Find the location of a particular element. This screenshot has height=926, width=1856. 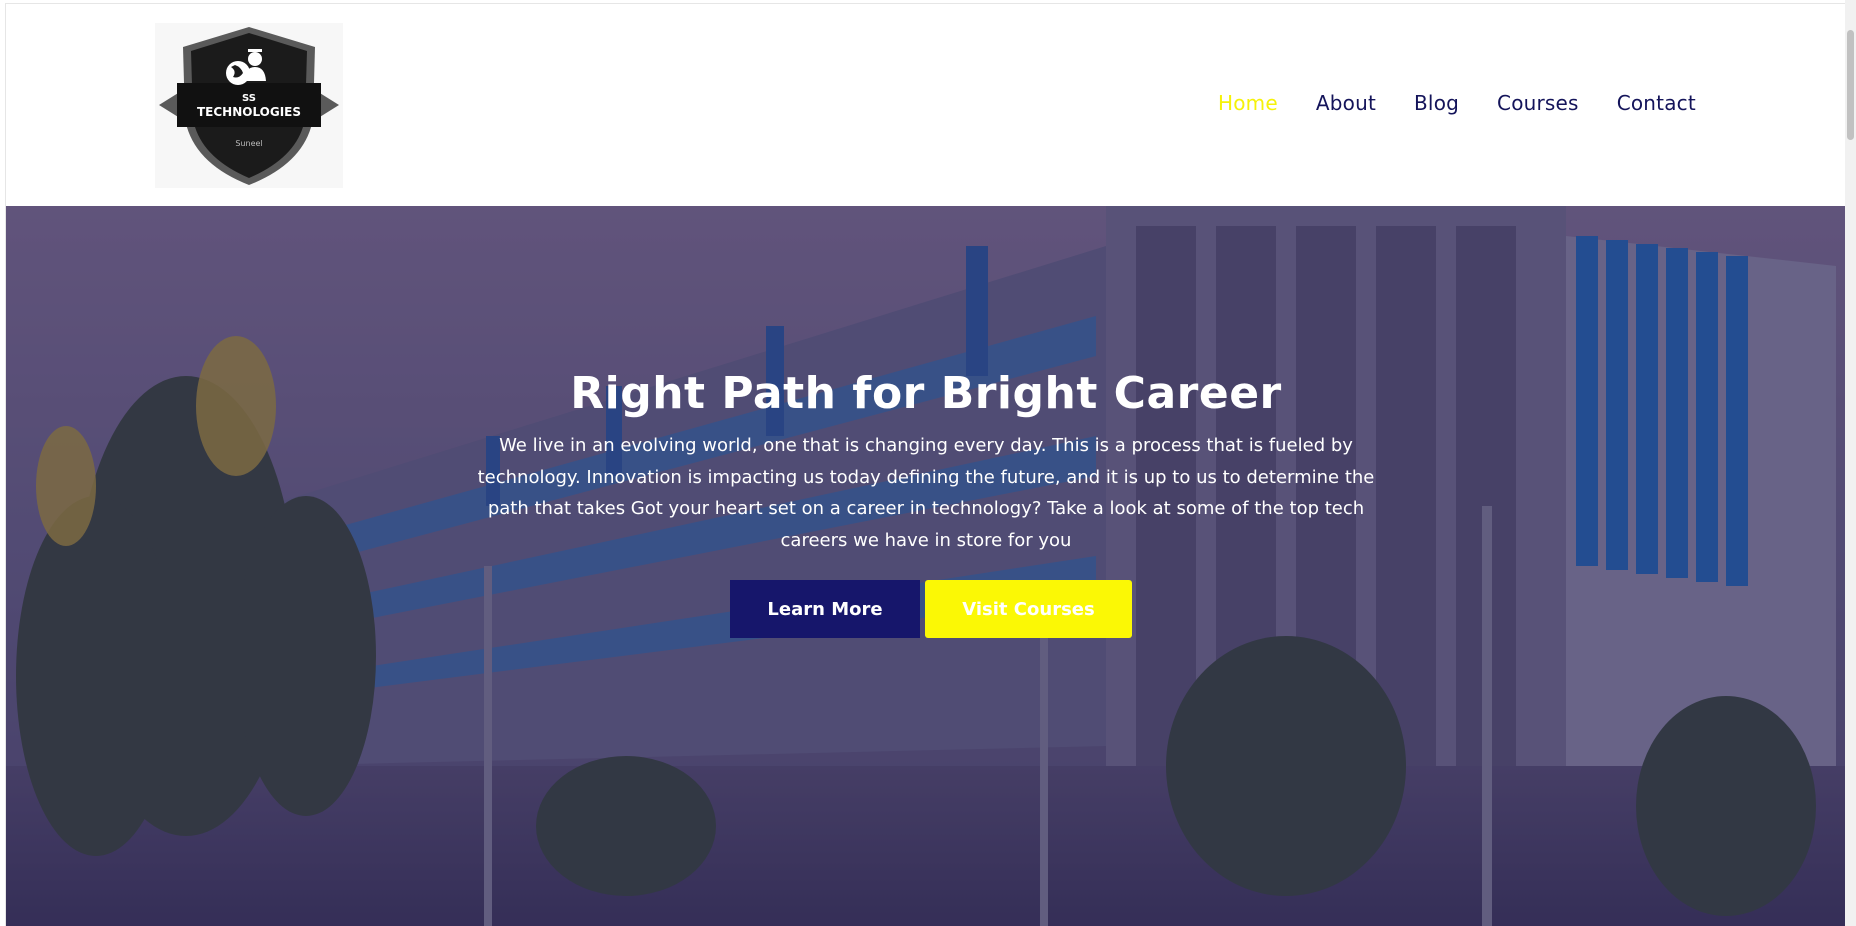

main-nav: Home About Blog Courses Contact is located at coordinates (1476, 103).